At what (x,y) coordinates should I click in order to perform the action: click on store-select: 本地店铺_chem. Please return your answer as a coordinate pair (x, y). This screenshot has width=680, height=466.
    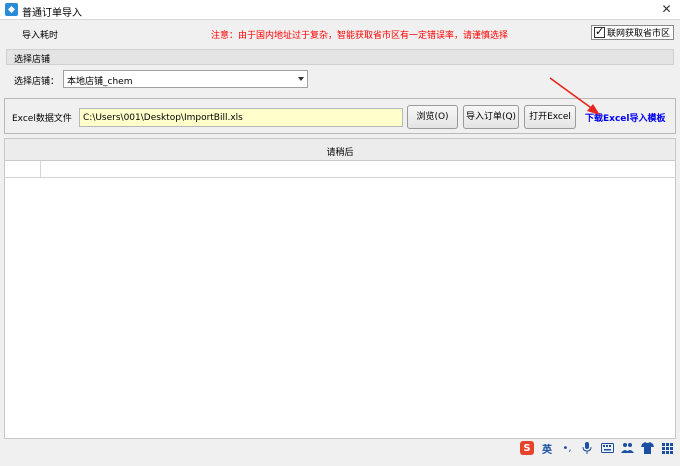
    Looking at the image, I should click on (185, 79).